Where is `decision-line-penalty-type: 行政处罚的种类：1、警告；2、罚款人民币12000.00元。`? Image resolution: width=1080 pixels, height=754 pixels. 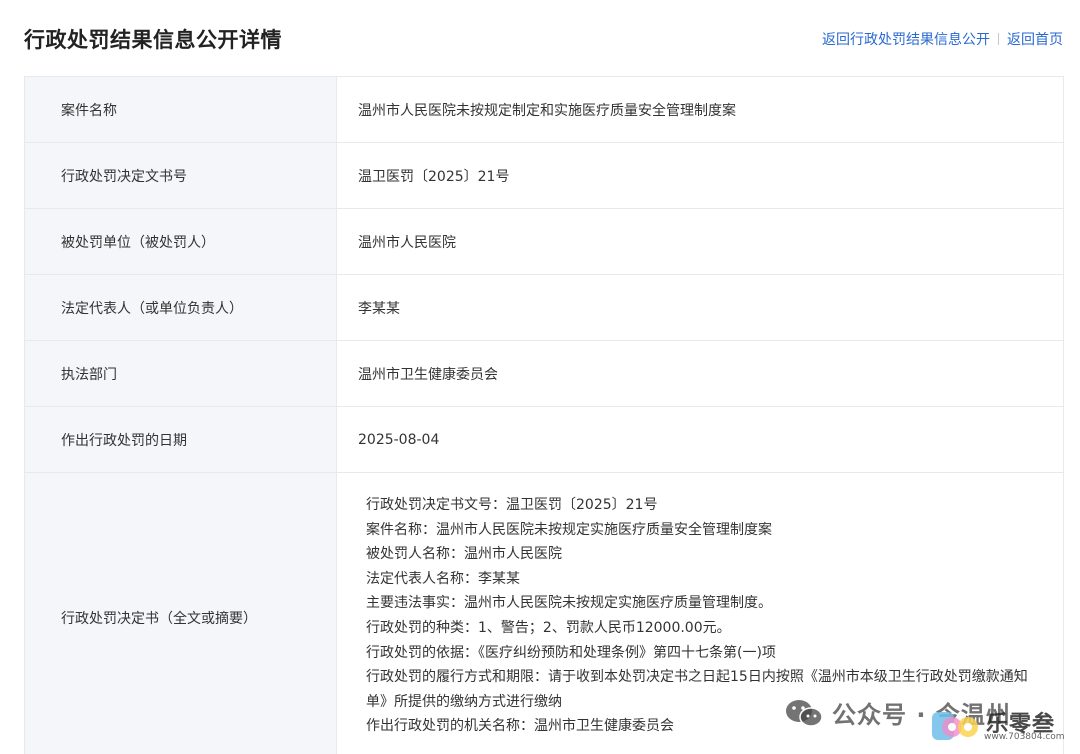 decision-line-penalty-type: 行政处罚的种类：1、警告；2、罚款人民币12000.00元。 is located at coordinates (548, 627).